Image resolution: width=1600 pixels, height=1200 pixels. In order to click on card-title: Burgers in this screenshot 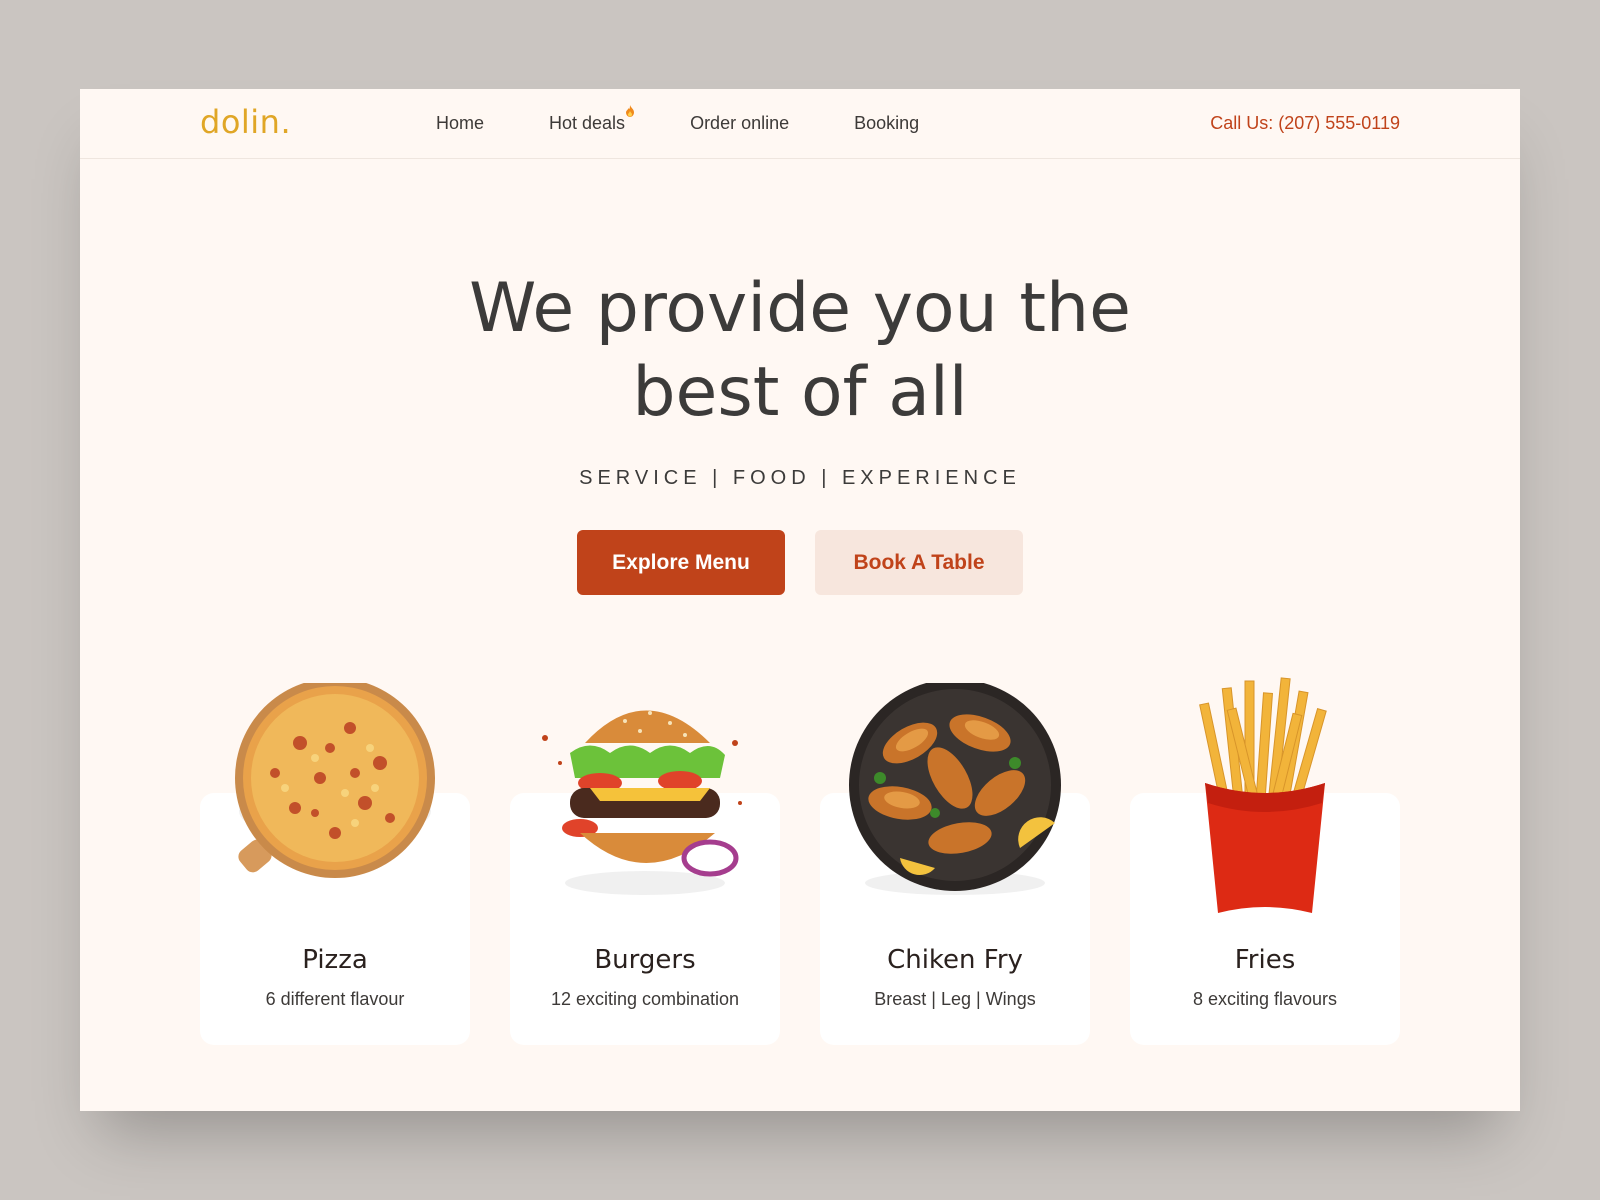, I will do `click(645, 960)`.